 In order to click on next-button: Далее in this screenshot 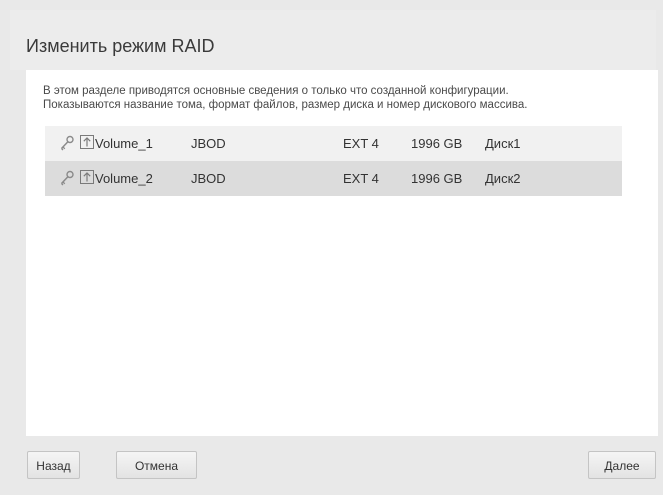, I will do `click(622, 465)`.